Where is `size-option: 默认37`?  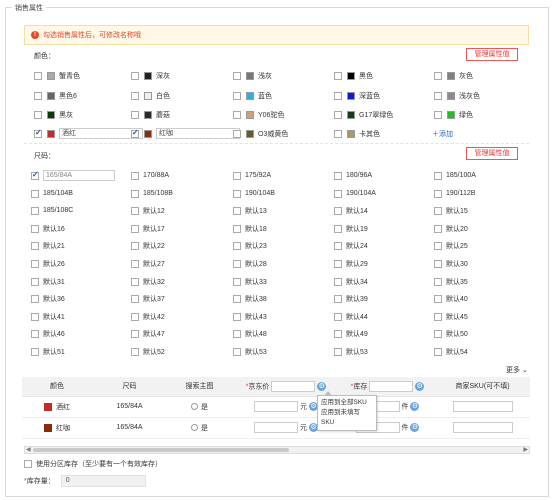 size-option: 默认37 is located at coordinates (148, 298).